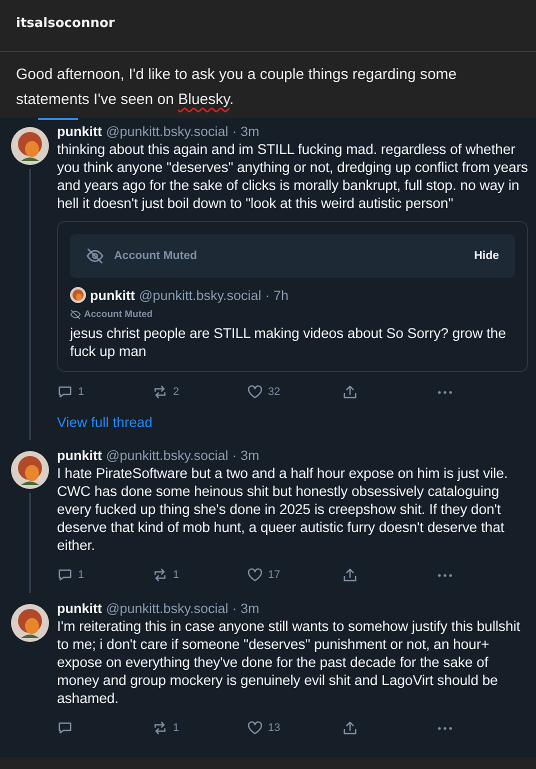 The height and width of the screenshot is (769, 536). I want to click on post-text: thinking about this again and im STILL fucking mad. regardless of whether you think anyone "deserves" anything or not, dredging up conflict from years and years ago for the sake of clicks is morally bankrupt, full stop. no way in hell it doesn't just boil down to "look at this weird autistic person", so click(292, 177).